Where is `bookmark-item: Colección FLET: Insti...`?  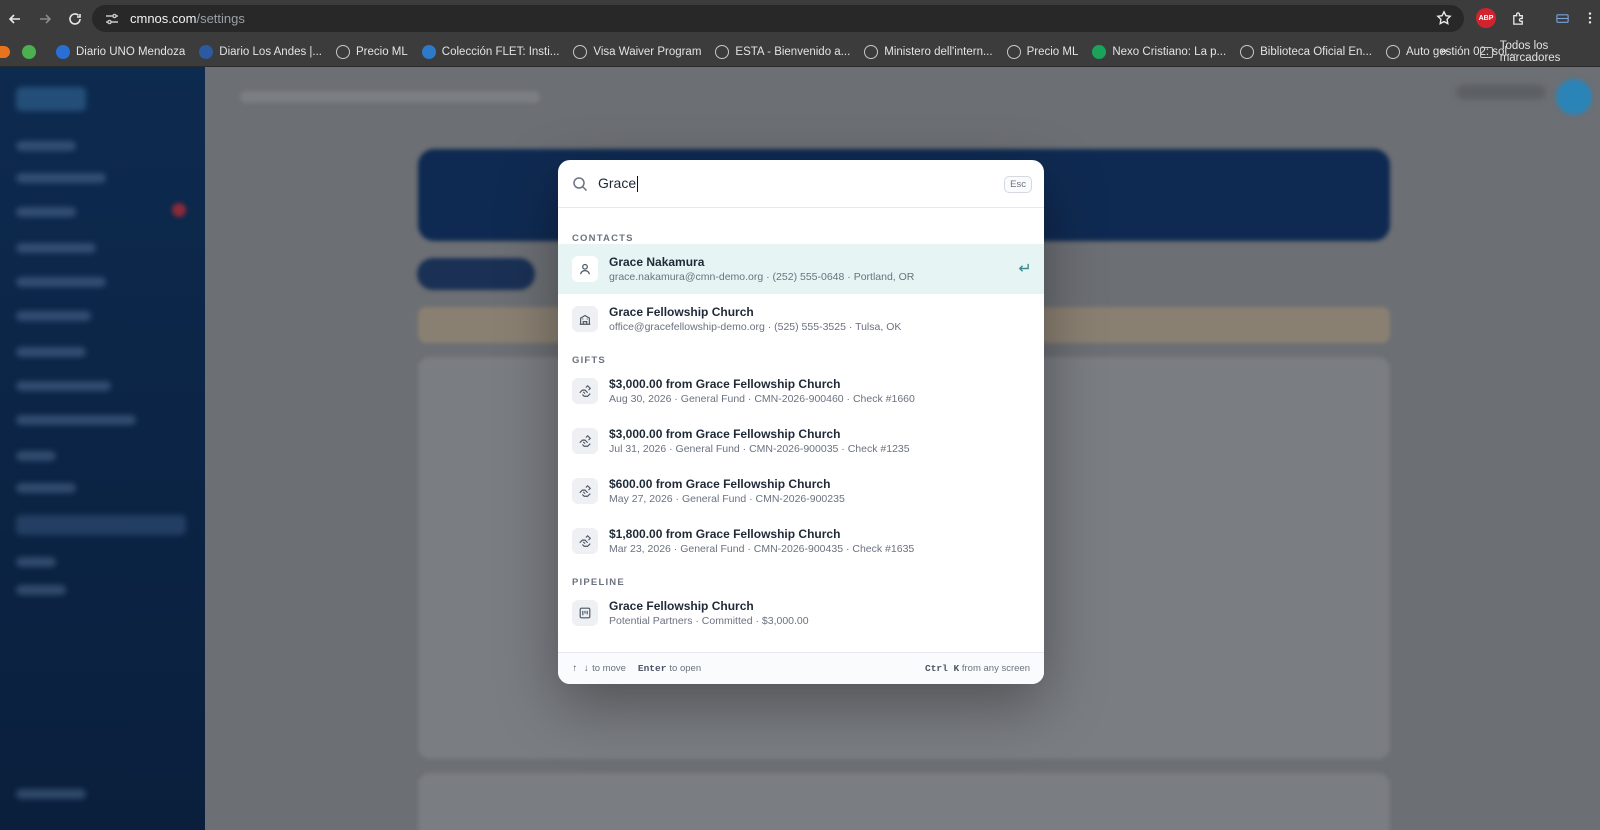 bookmark-item: Colección FLET: Insti... is located at coordinates (490, 52).